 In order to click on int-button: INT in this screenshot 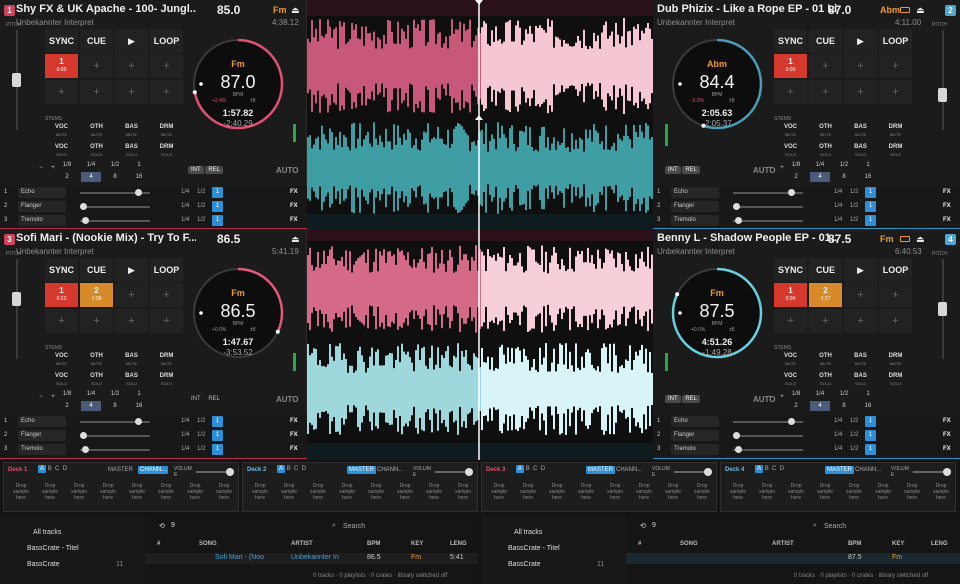, I will do `click(196, 170)`.